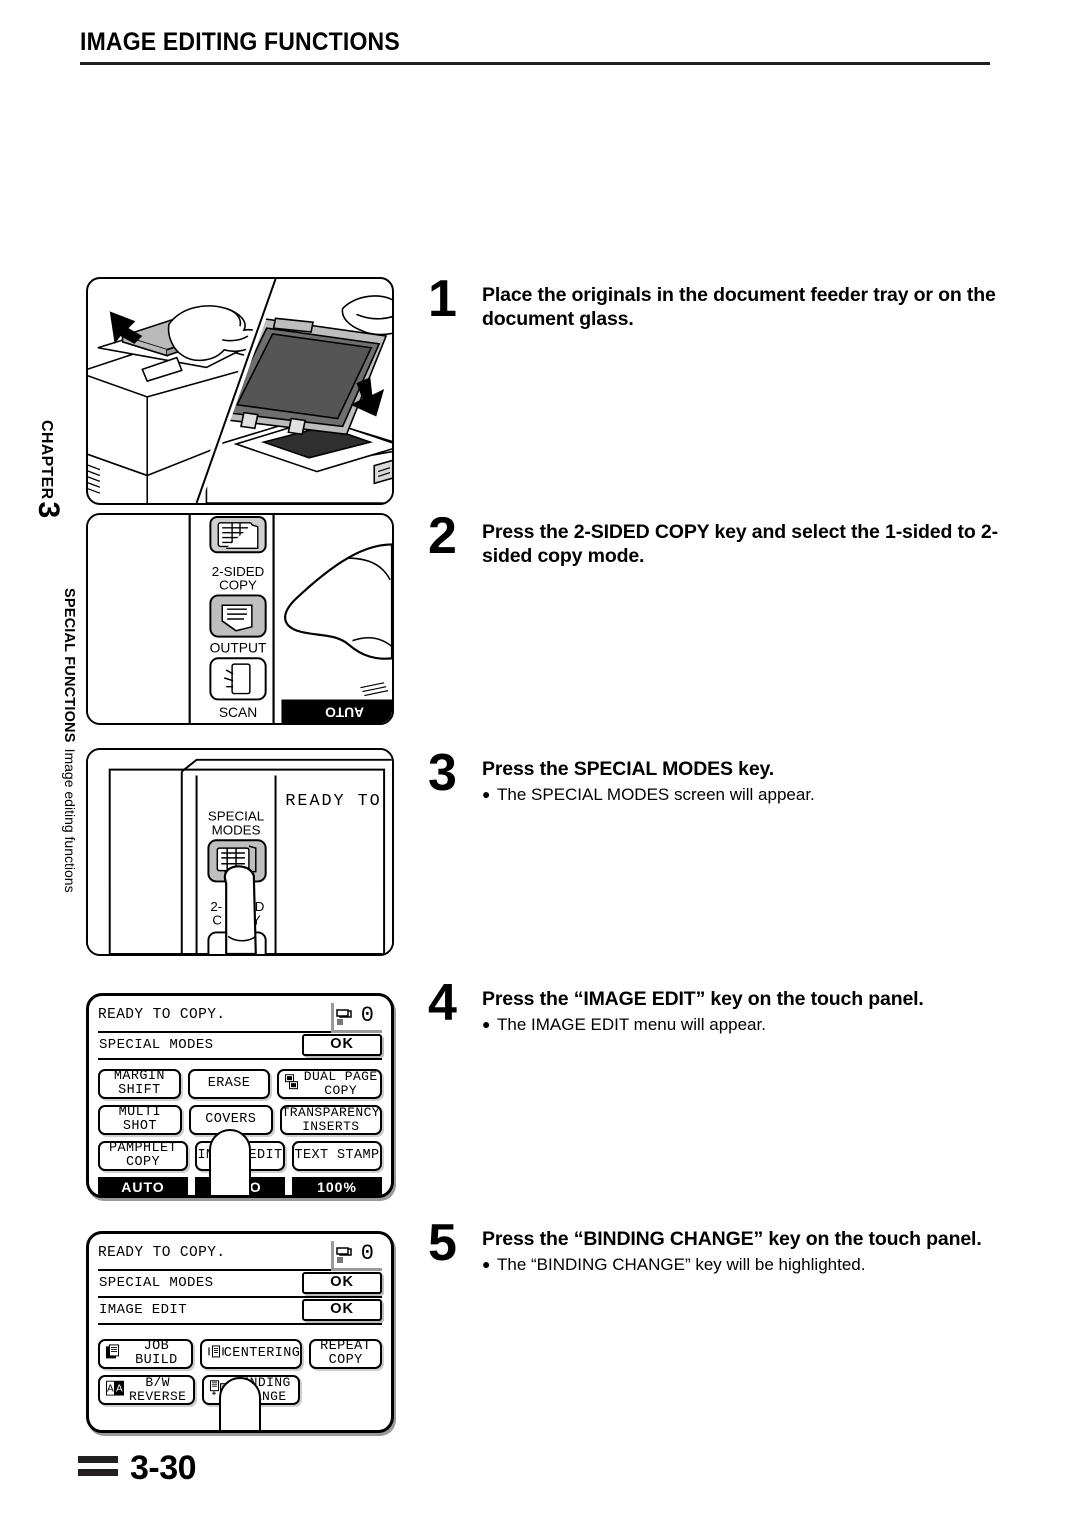  I want to click on step-3-bullet-text: The SPECIAL MODES screen will appear., so click(656, 795).